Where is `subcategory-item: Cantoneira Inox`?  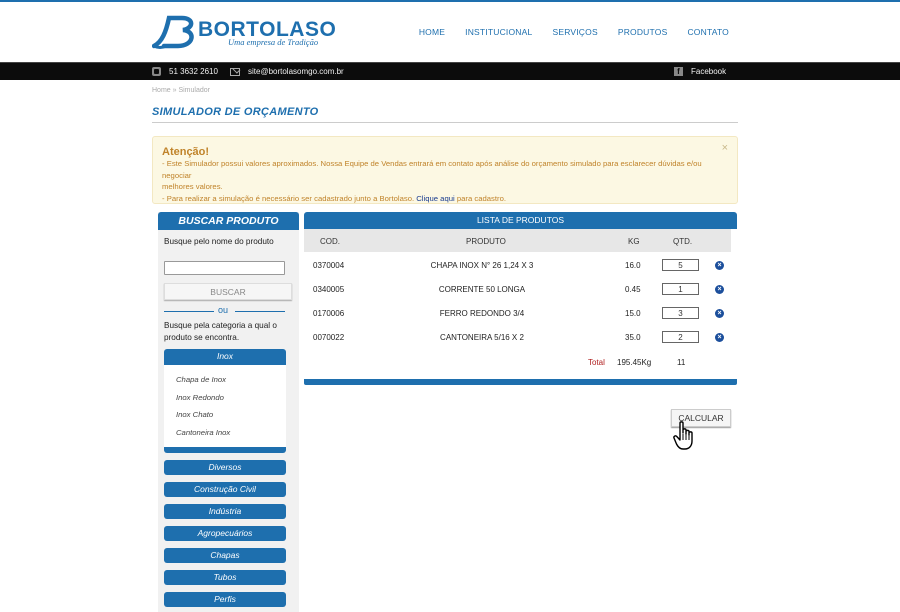
subcategory-item: Cantoneira Inox is located at coordinates (231, 437).